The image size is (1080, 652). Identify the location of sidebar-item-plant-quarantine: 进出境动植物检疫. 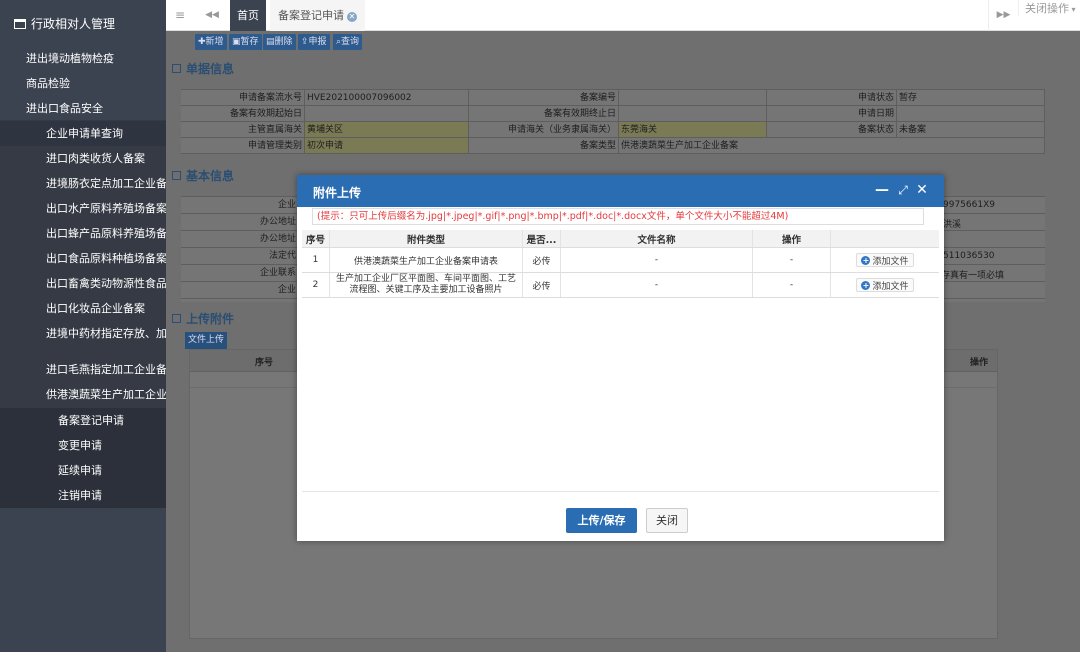
(83, 58).